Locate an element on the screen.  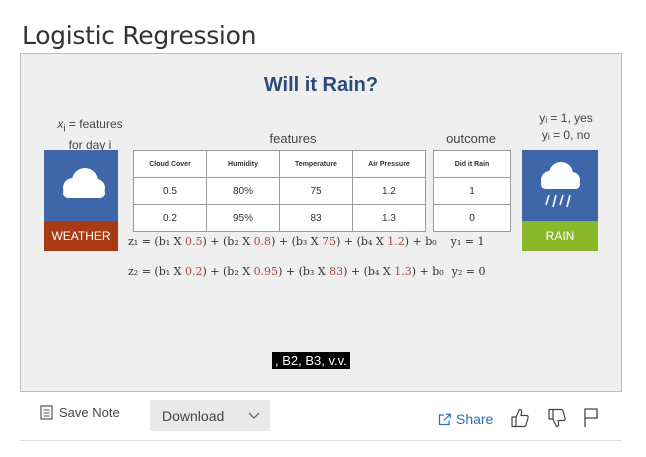
download-label: Download is located at coordinates (193, 416).